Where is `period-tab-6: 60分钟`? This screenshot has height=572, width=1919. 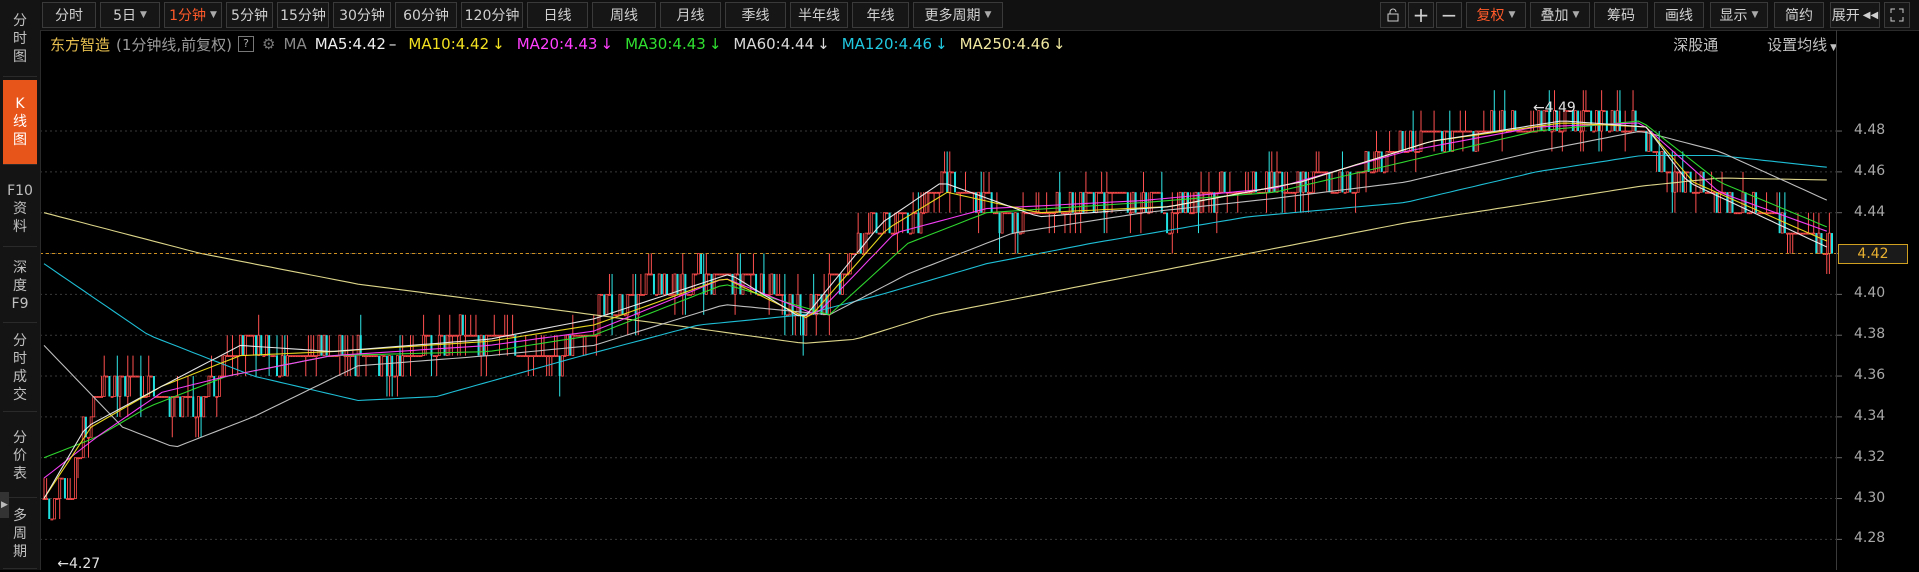
period-tab-6: 60分钟 is located at coordinates (426, 15).